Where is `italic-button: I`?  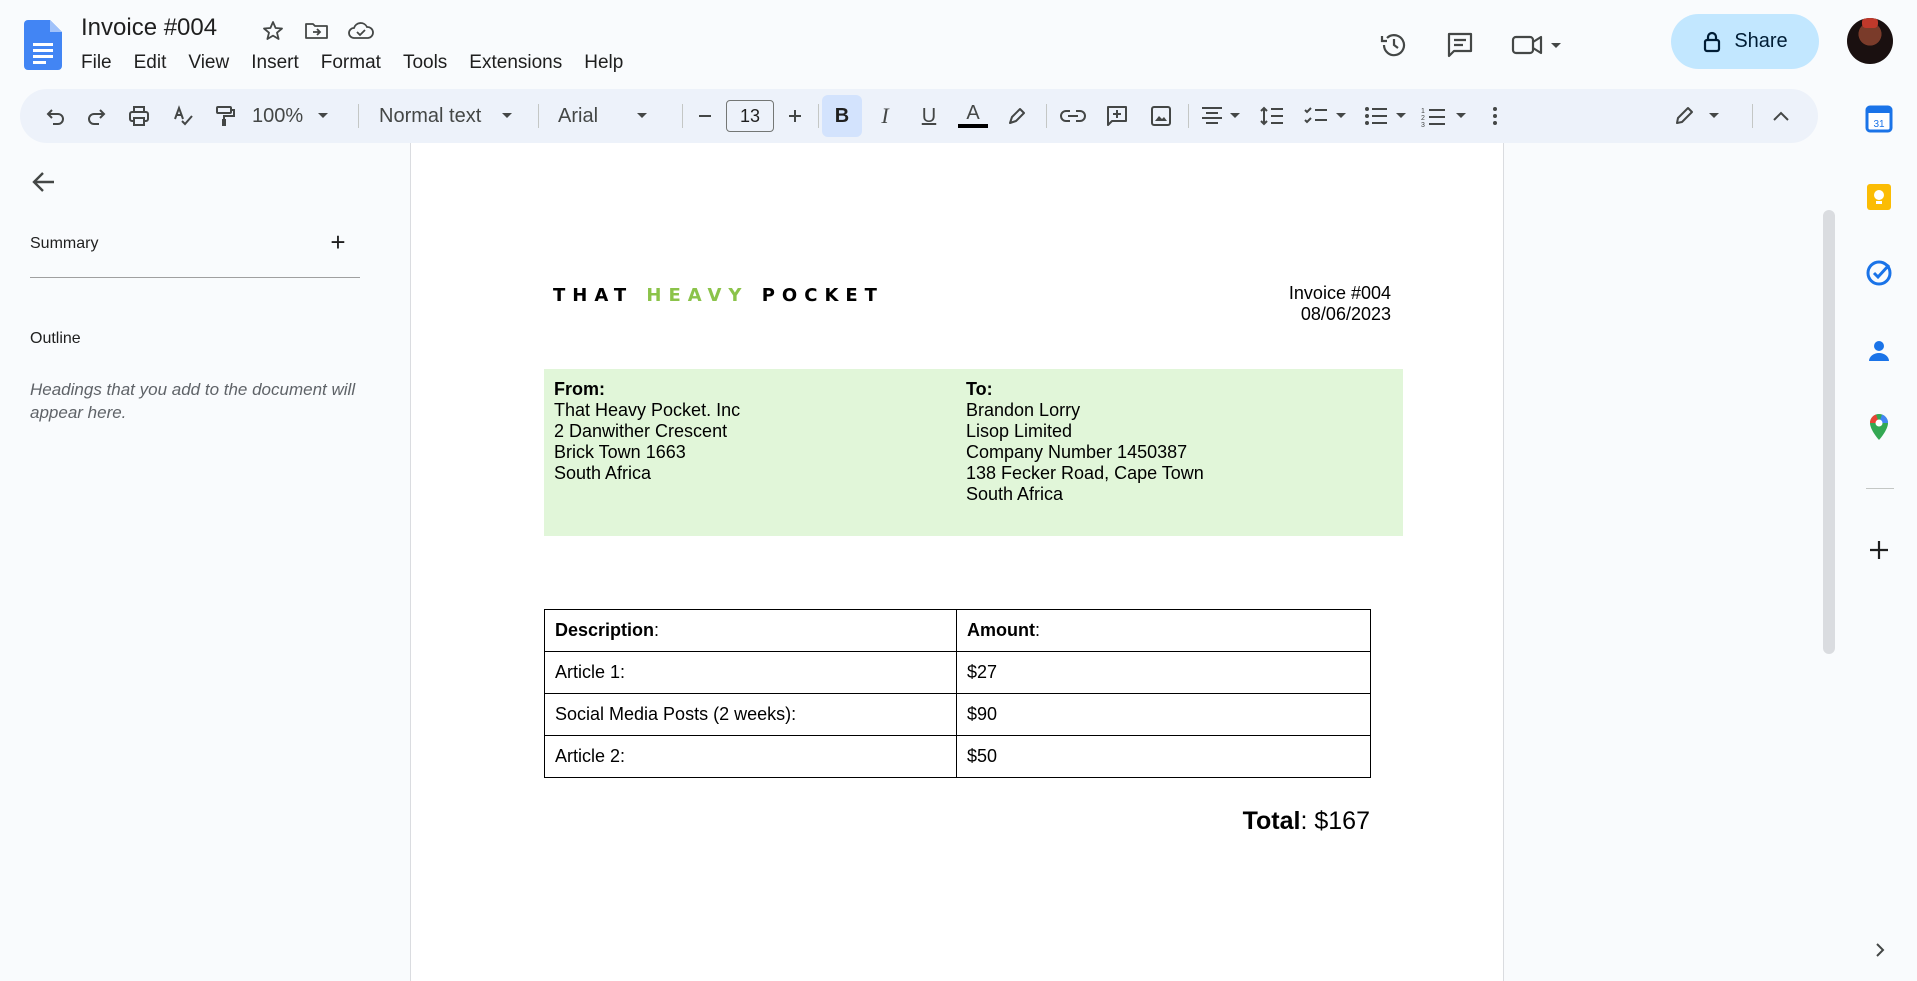
italic-button: I is located at coordinates (885, 116).